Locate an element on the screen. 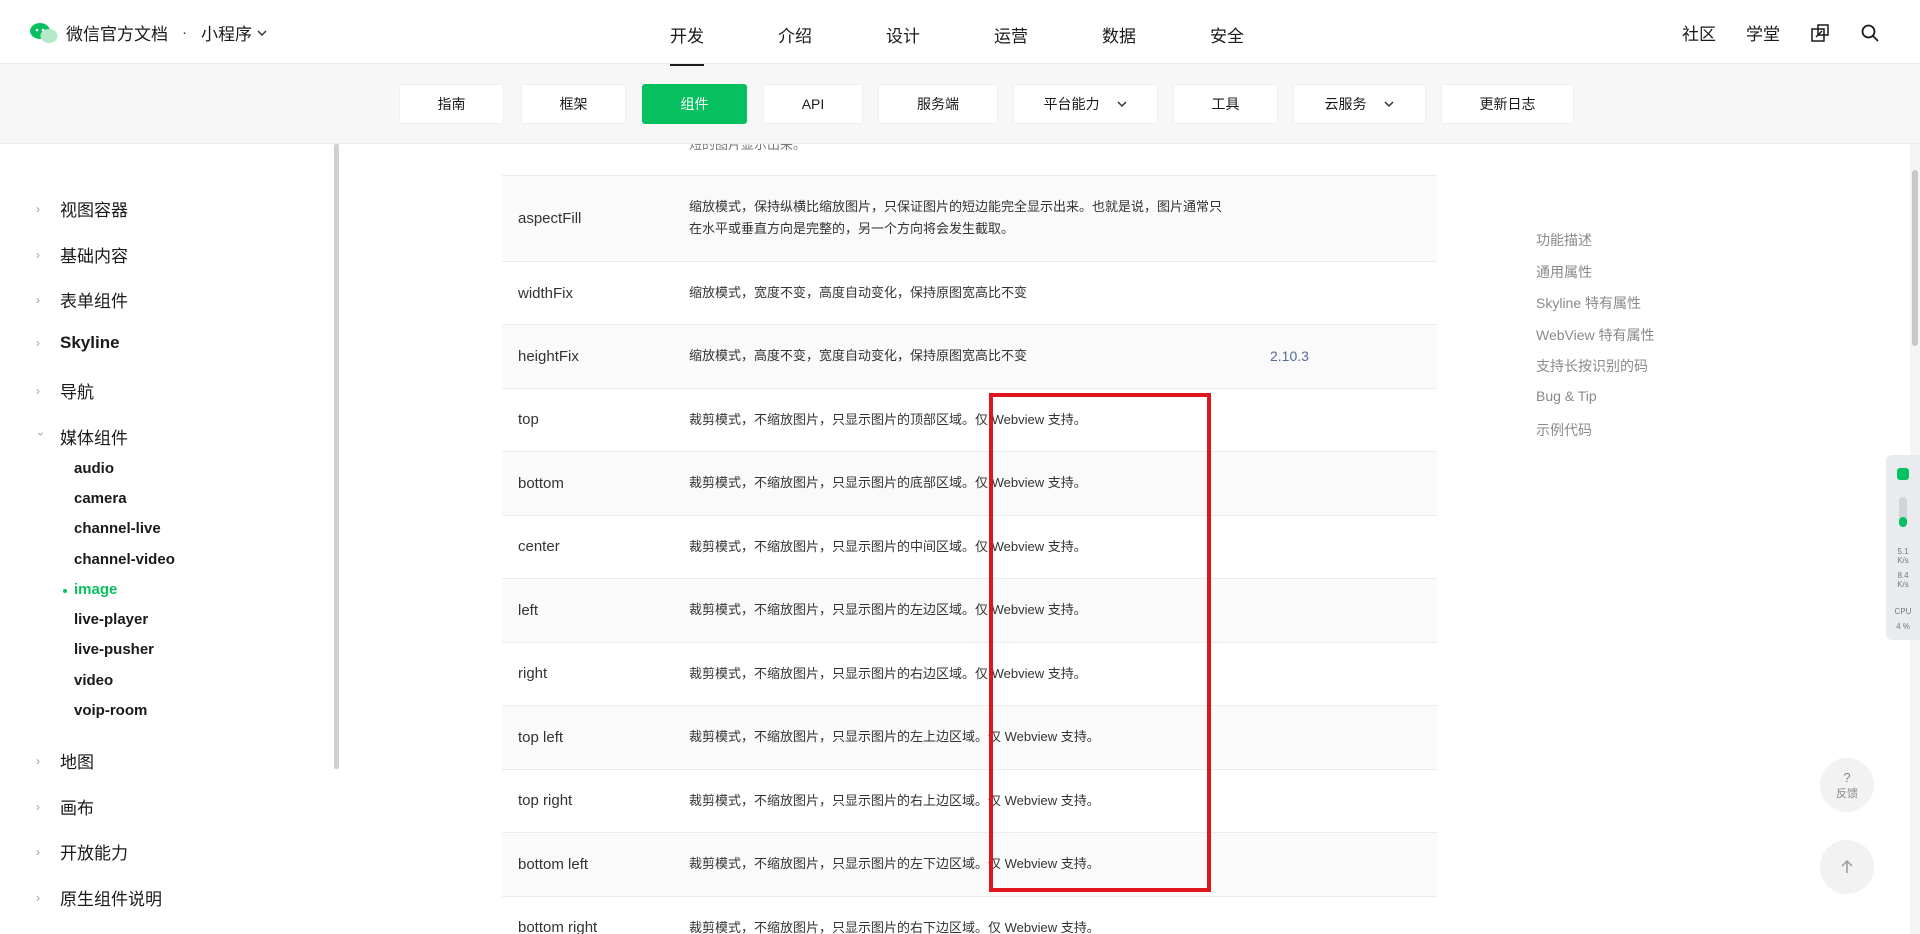  subtab-framework: 框架 is located at coordinates (573, 104).